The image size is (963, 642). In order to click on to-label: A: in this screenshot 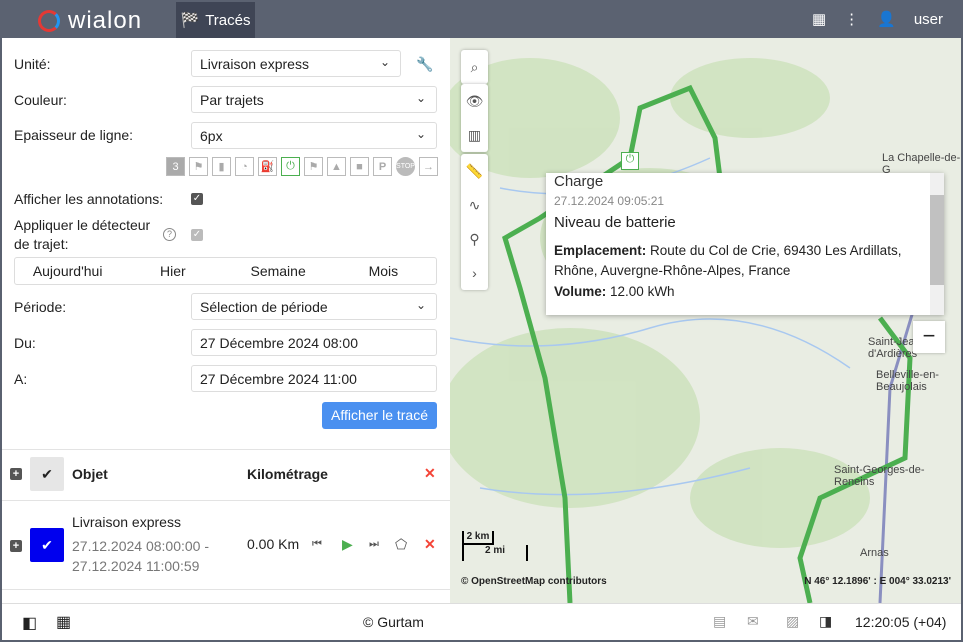, I will do `click(21, 379)`.